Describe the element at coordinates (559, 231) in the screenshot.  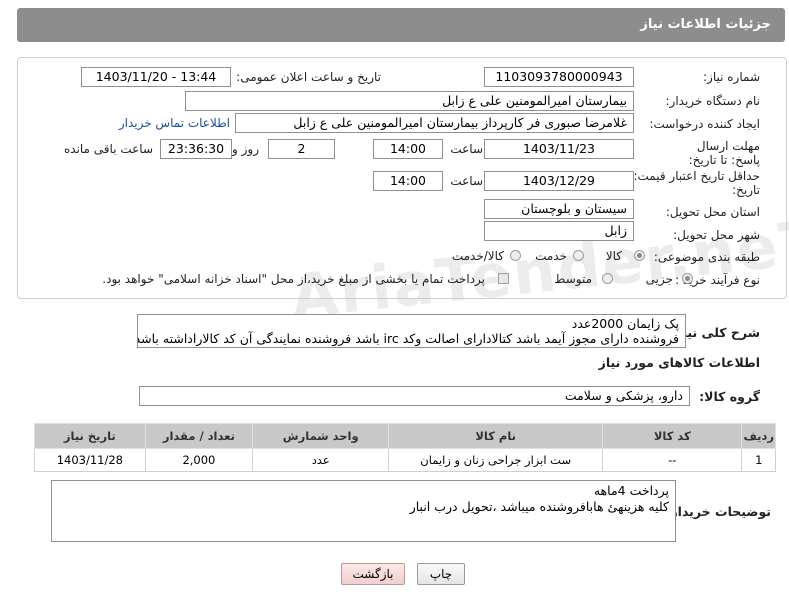
I see `city-field: زابل` at that location.